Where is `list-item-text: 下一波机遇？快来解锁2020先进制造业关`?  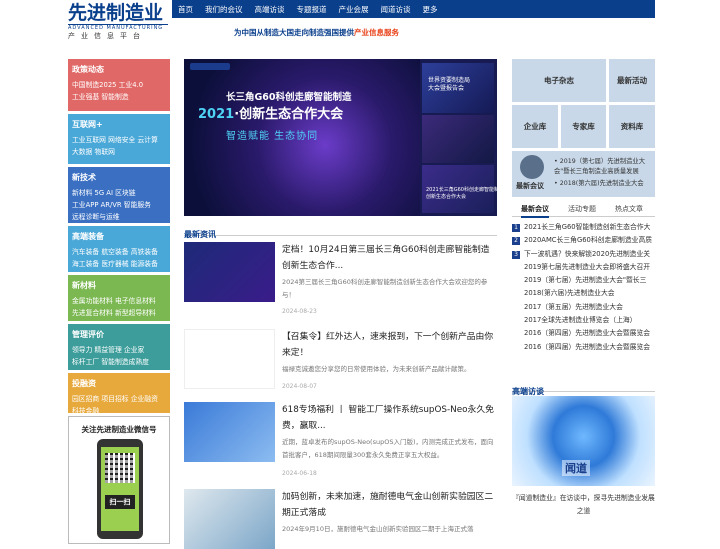 list-item-text: 下一波机遇？快来解锁2020先进制造业关 is located at coordinates (587, 254).